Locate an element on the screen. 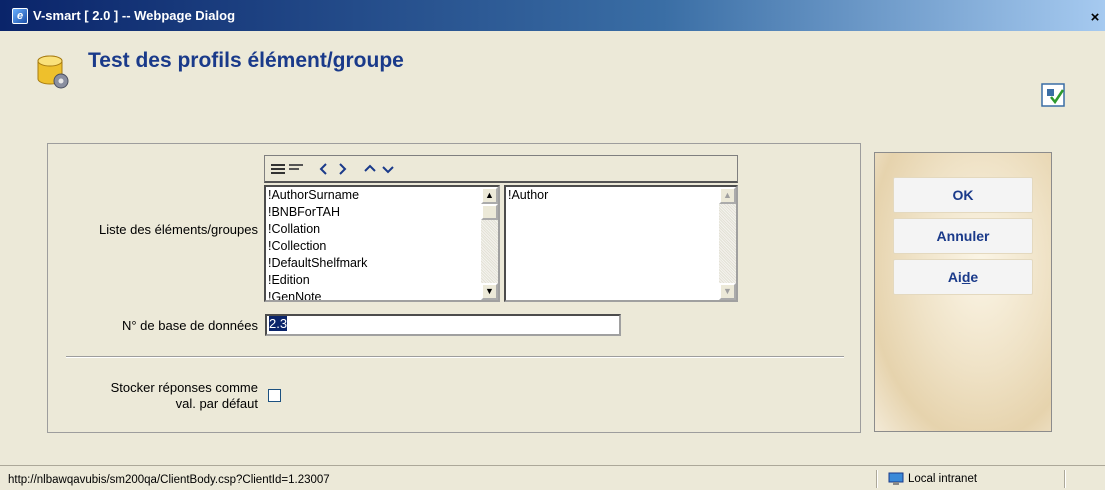  list-item: !Author is located at coordinates (621, 195).